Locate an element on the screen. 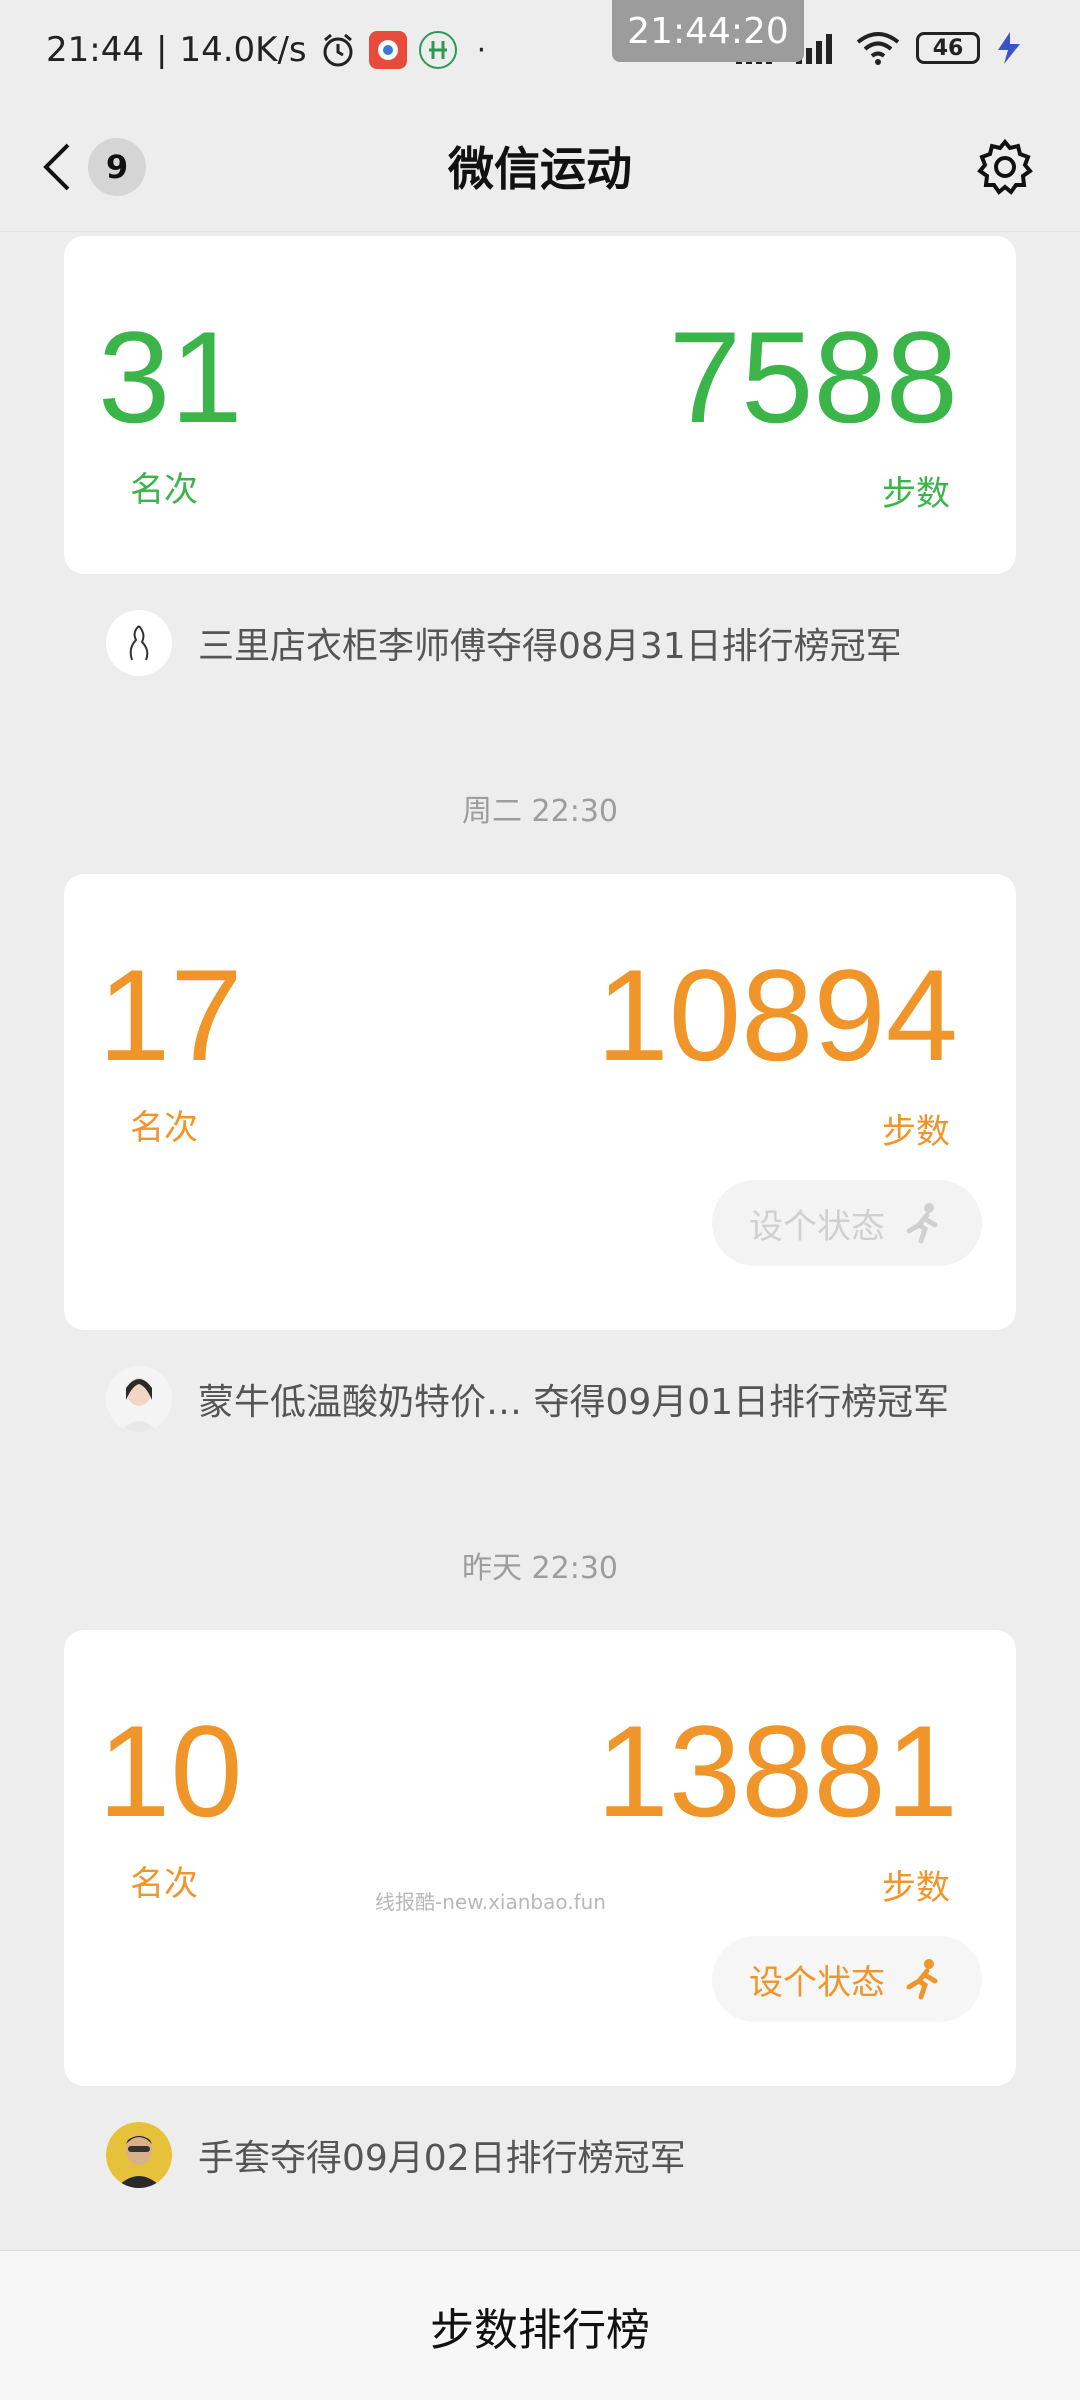 The image size is (1080, 2400). page-title: 微信运动 is located at coordinates (540, 168).